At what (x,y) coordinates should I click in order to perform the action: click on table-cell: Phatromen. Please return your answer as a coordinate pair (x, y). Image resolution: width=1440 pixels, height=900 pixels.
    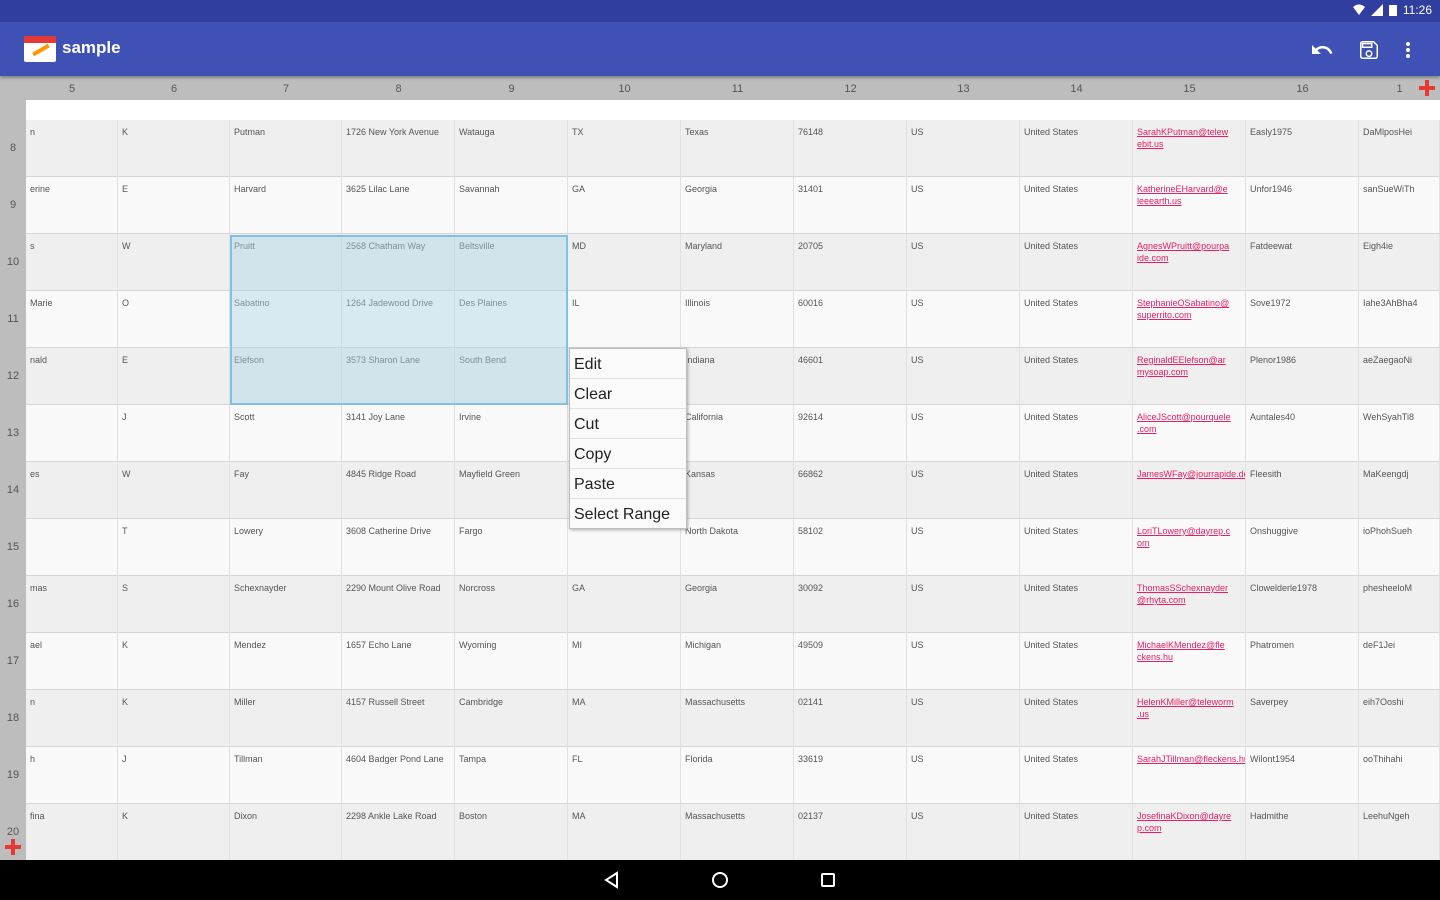
    Looking at the image, I should click on (1302, 661).